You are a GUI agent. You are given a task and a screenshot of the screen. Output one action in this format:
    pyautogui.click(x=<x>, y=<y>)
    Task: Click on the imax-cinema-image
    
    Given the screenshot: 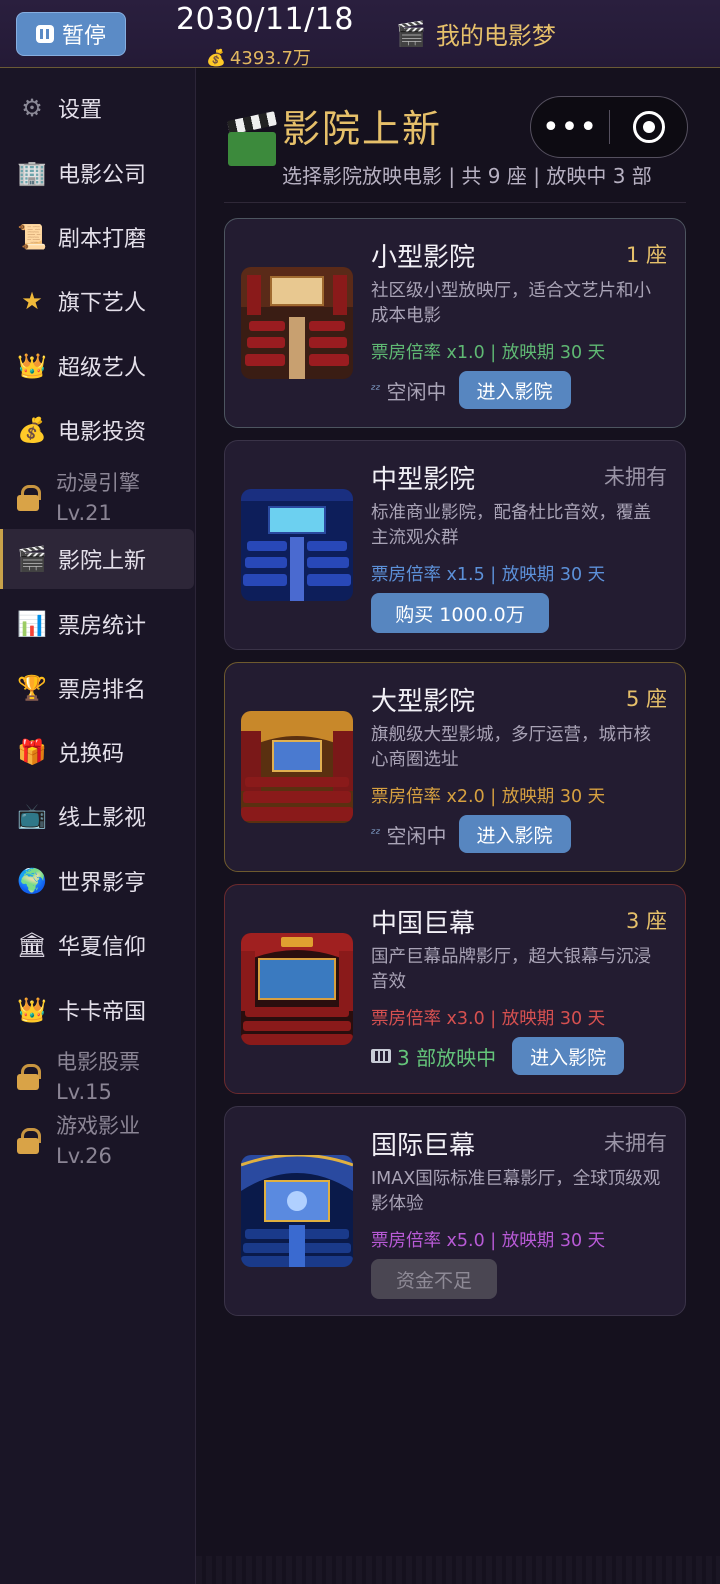 What is the action you would take?
    pyautogui.click(x=297, y=1211)
    